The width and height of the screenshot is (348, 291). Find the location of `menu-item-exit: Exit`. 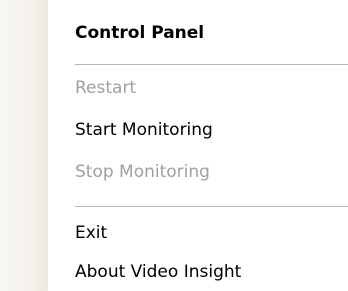

menu-item-exit: Exit is located at coordinates (198, 233).